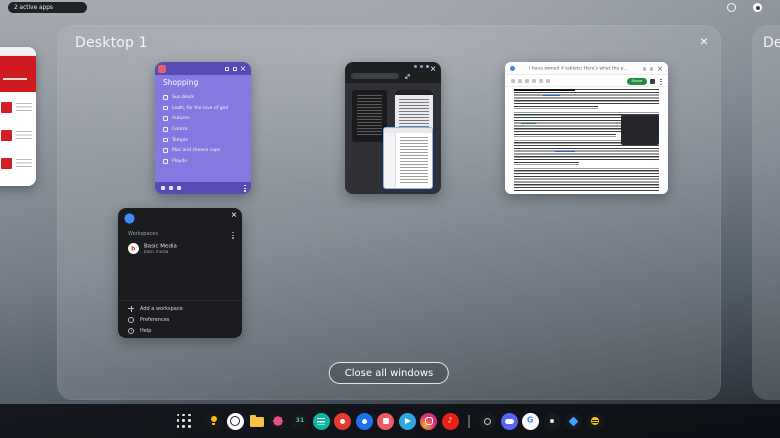 The width and height of the screenshot is (780, 438). What do you see at coordinates (427, 66) in the screenshot?
I see `avatar` at bounding box center [427, 66].